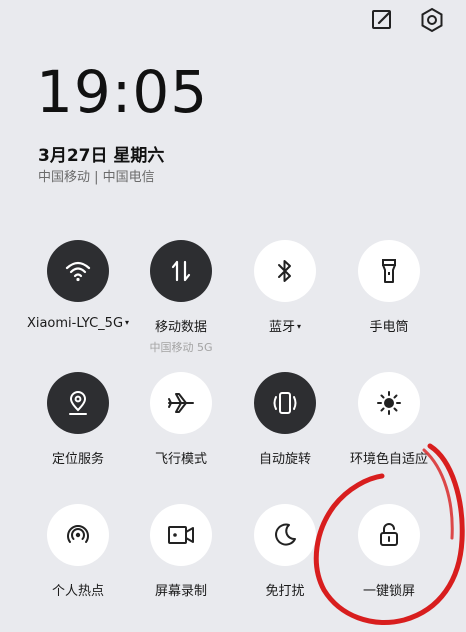 The image size is (466, 632). I want to click on tile-label: 飞行模式, so click(180, 459).